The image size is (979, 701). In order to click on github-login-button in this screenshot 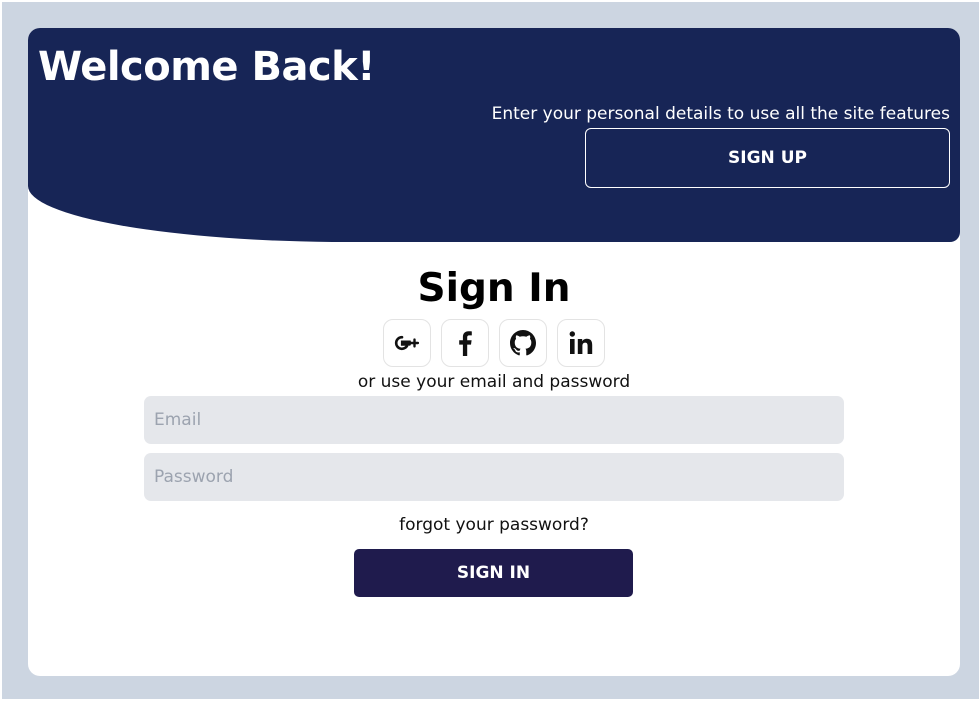, I will do `click(523, 343)`.